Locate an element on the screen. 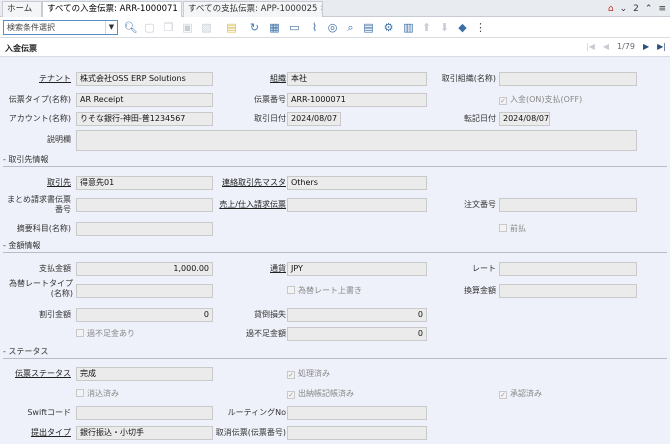 Image resolution: width=670 pixels, height=444 pixels. charge-field is located at coordinates (144, 229).